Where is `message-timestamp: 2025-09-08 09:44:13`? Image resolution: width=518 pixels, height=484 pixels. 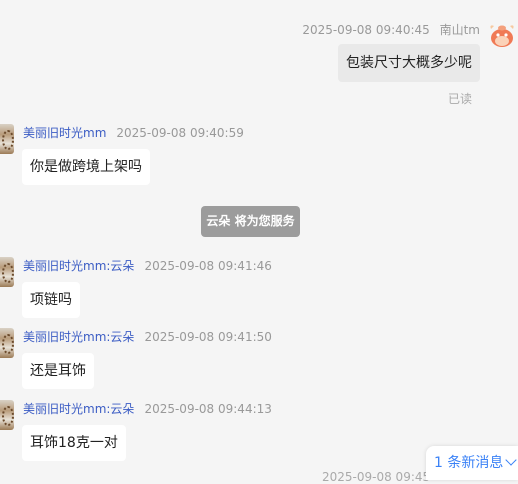
message-timestamp: 2025-09-08 09:44:13 is located at coordinates (208, 409).